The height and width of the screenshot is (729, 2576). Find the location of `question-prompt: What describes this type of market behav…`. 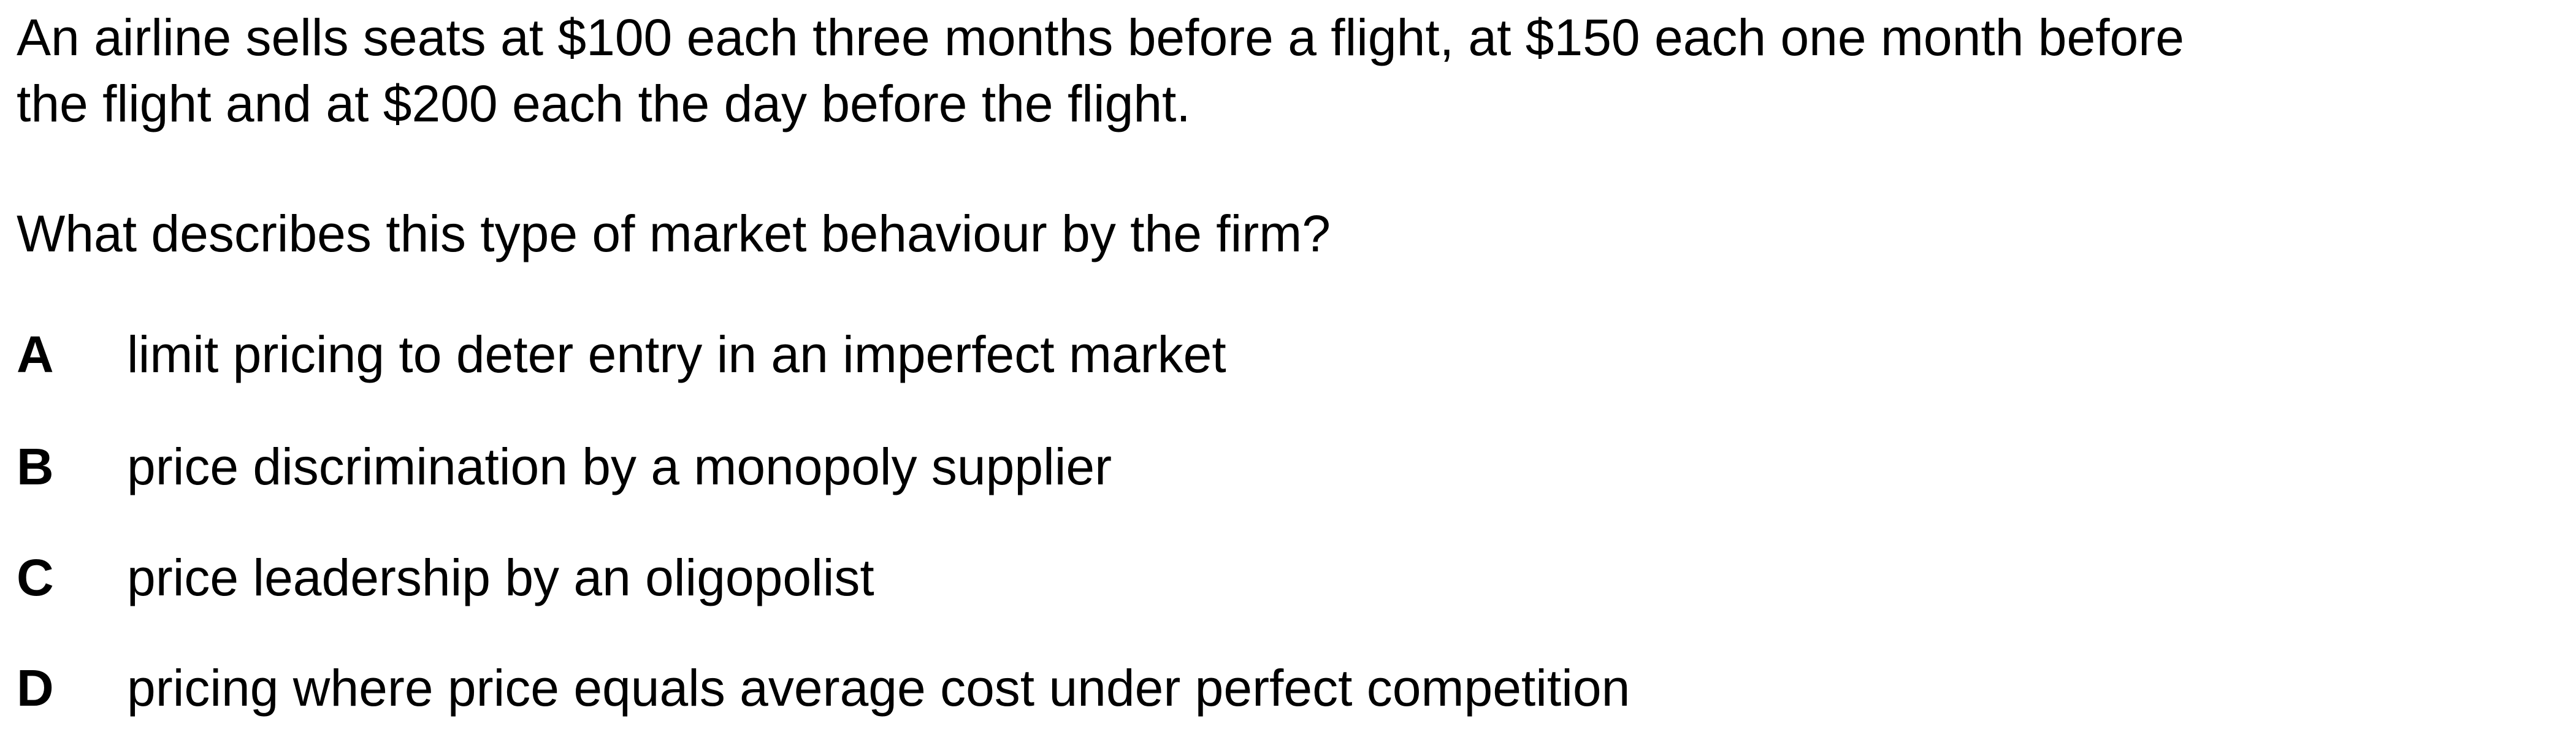

question-prompt: What describes this type of market behav… is located at coordinates (674, 234).